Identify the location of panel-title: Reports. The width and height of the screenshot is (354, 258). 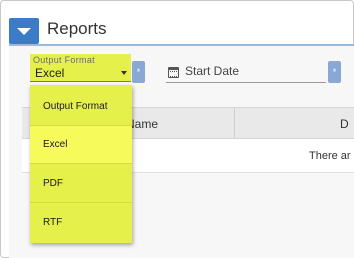
(77, 28).